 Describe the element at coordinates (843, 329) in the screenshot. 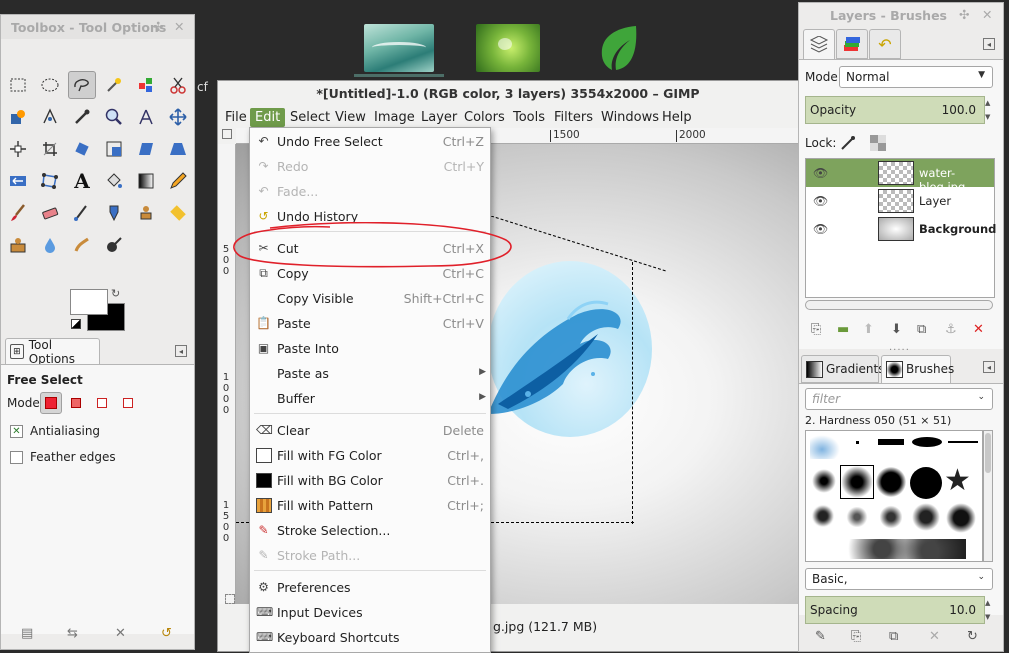

I see `new-layer-group-icon: ▬` at that location.